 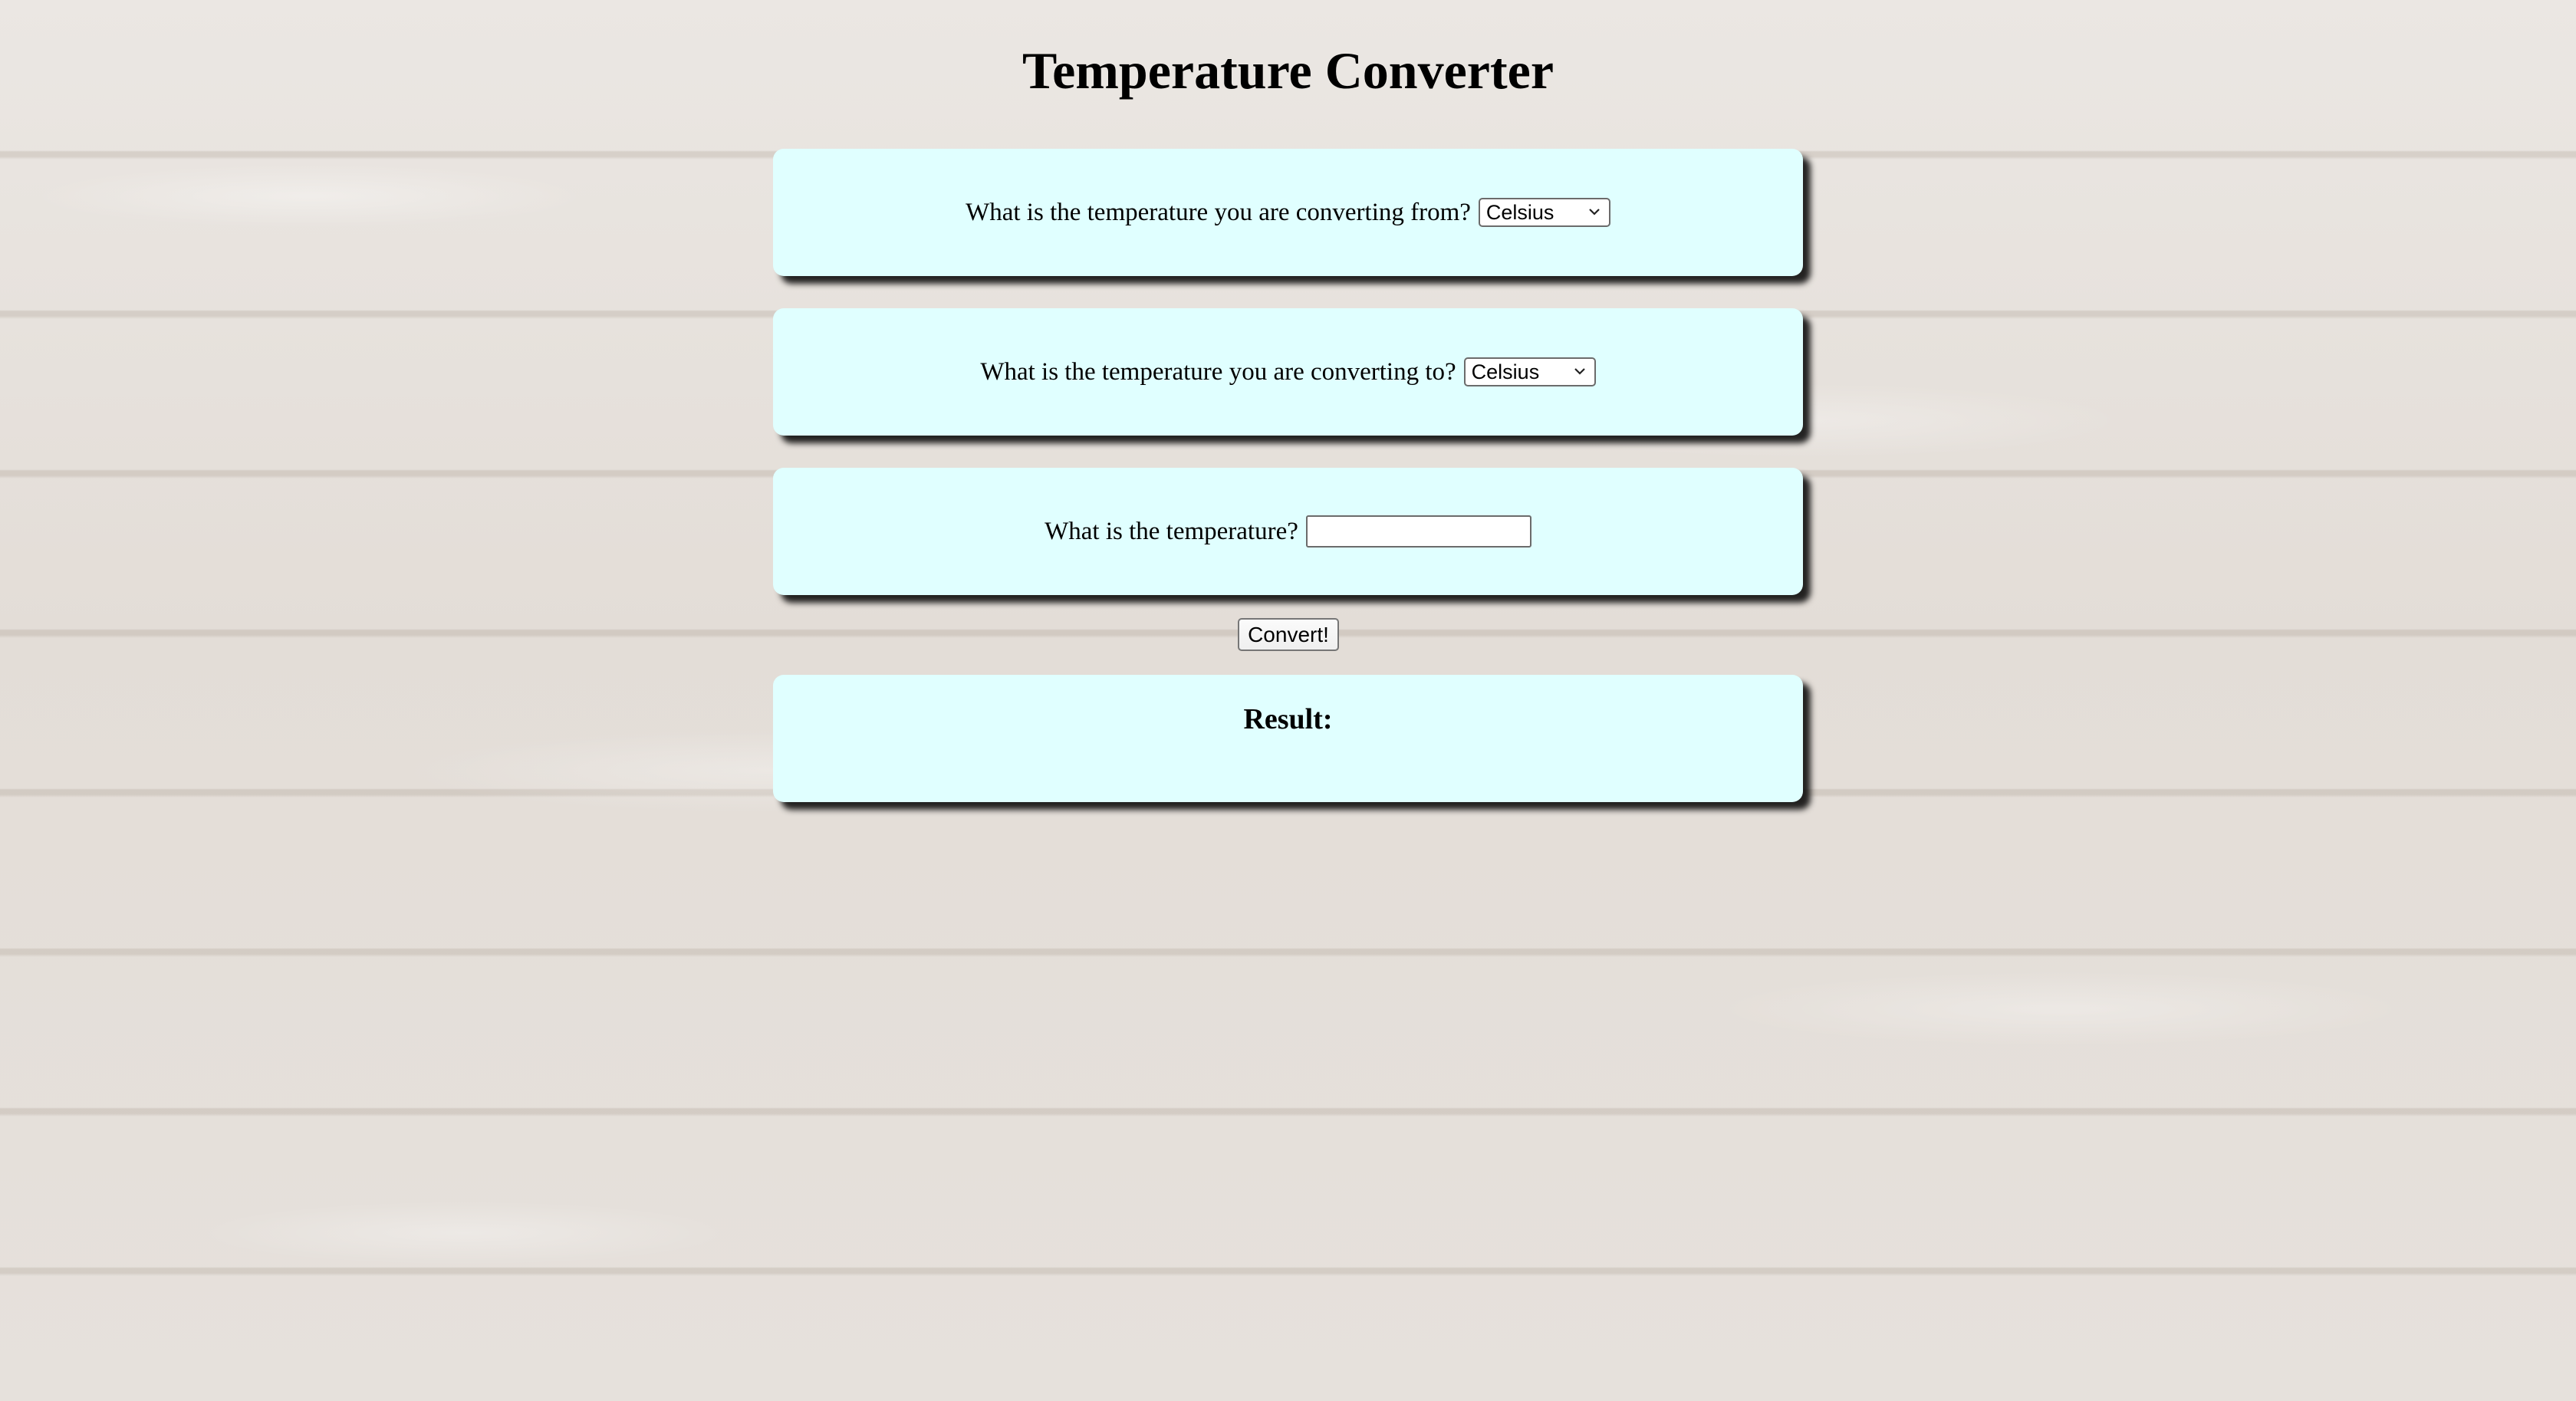 What do you see at coordinates (1288, 738) in the screenshot?
I see `result-card: Result:` at bounding box center [1288, 738].